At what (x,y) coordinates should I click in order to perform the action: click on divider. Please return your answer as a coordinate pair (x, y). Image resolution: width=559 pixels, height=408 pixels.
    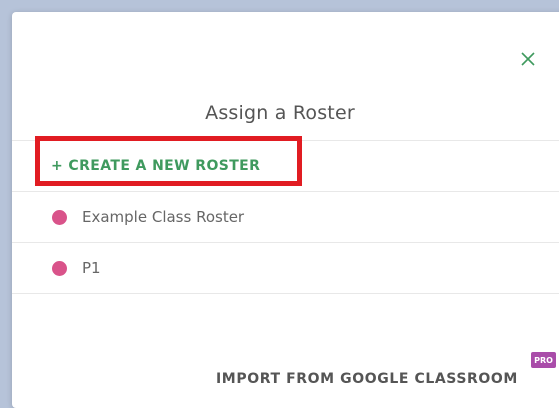
    Looking at the image, I should click on (285, 293).